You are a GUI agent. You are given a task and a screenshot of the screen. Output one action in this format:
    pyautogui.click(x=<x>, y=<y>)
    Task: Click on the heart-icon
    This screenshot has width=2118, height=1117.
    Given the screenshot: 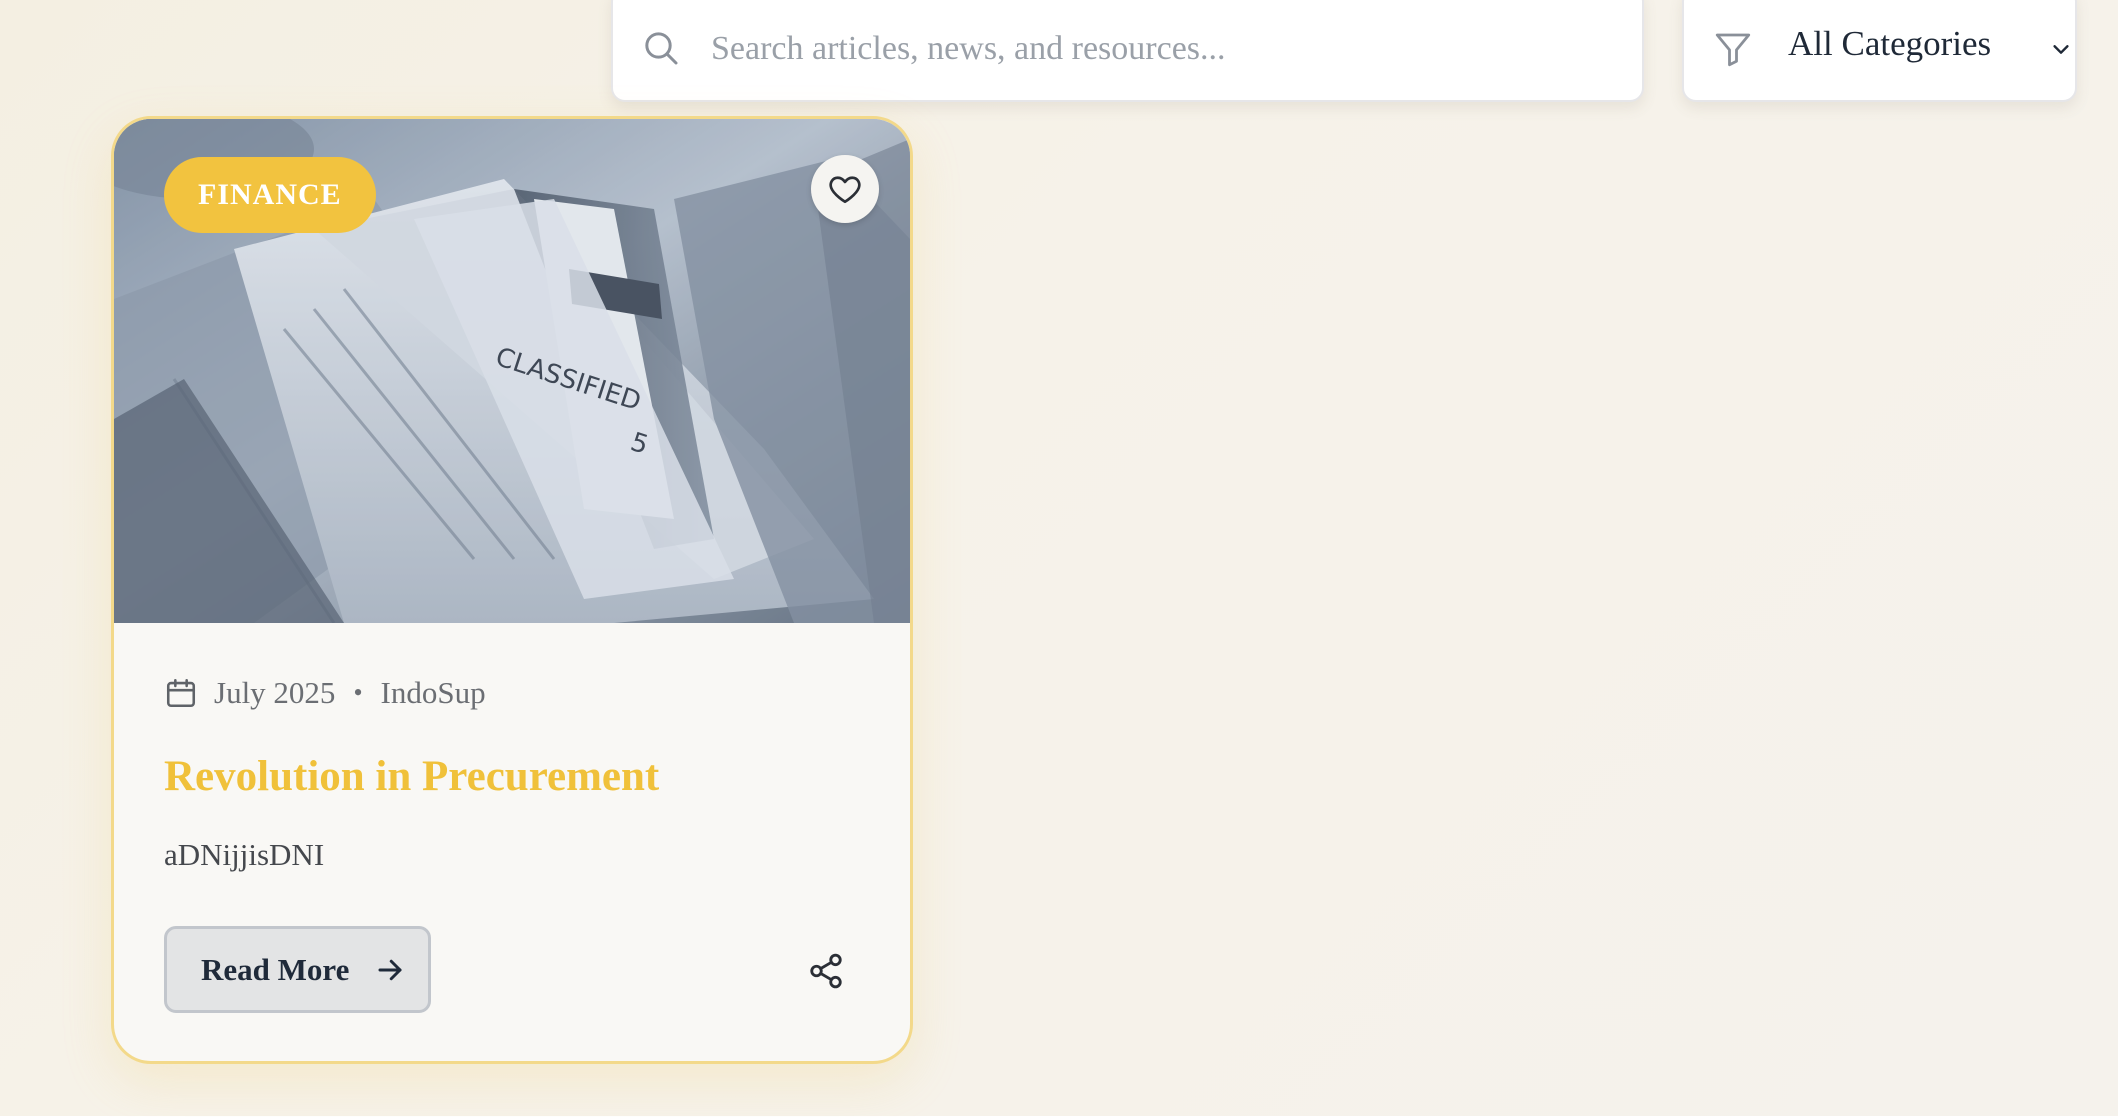 What is the action you would take?
    pyautogui.click(x=845, y=190)
    